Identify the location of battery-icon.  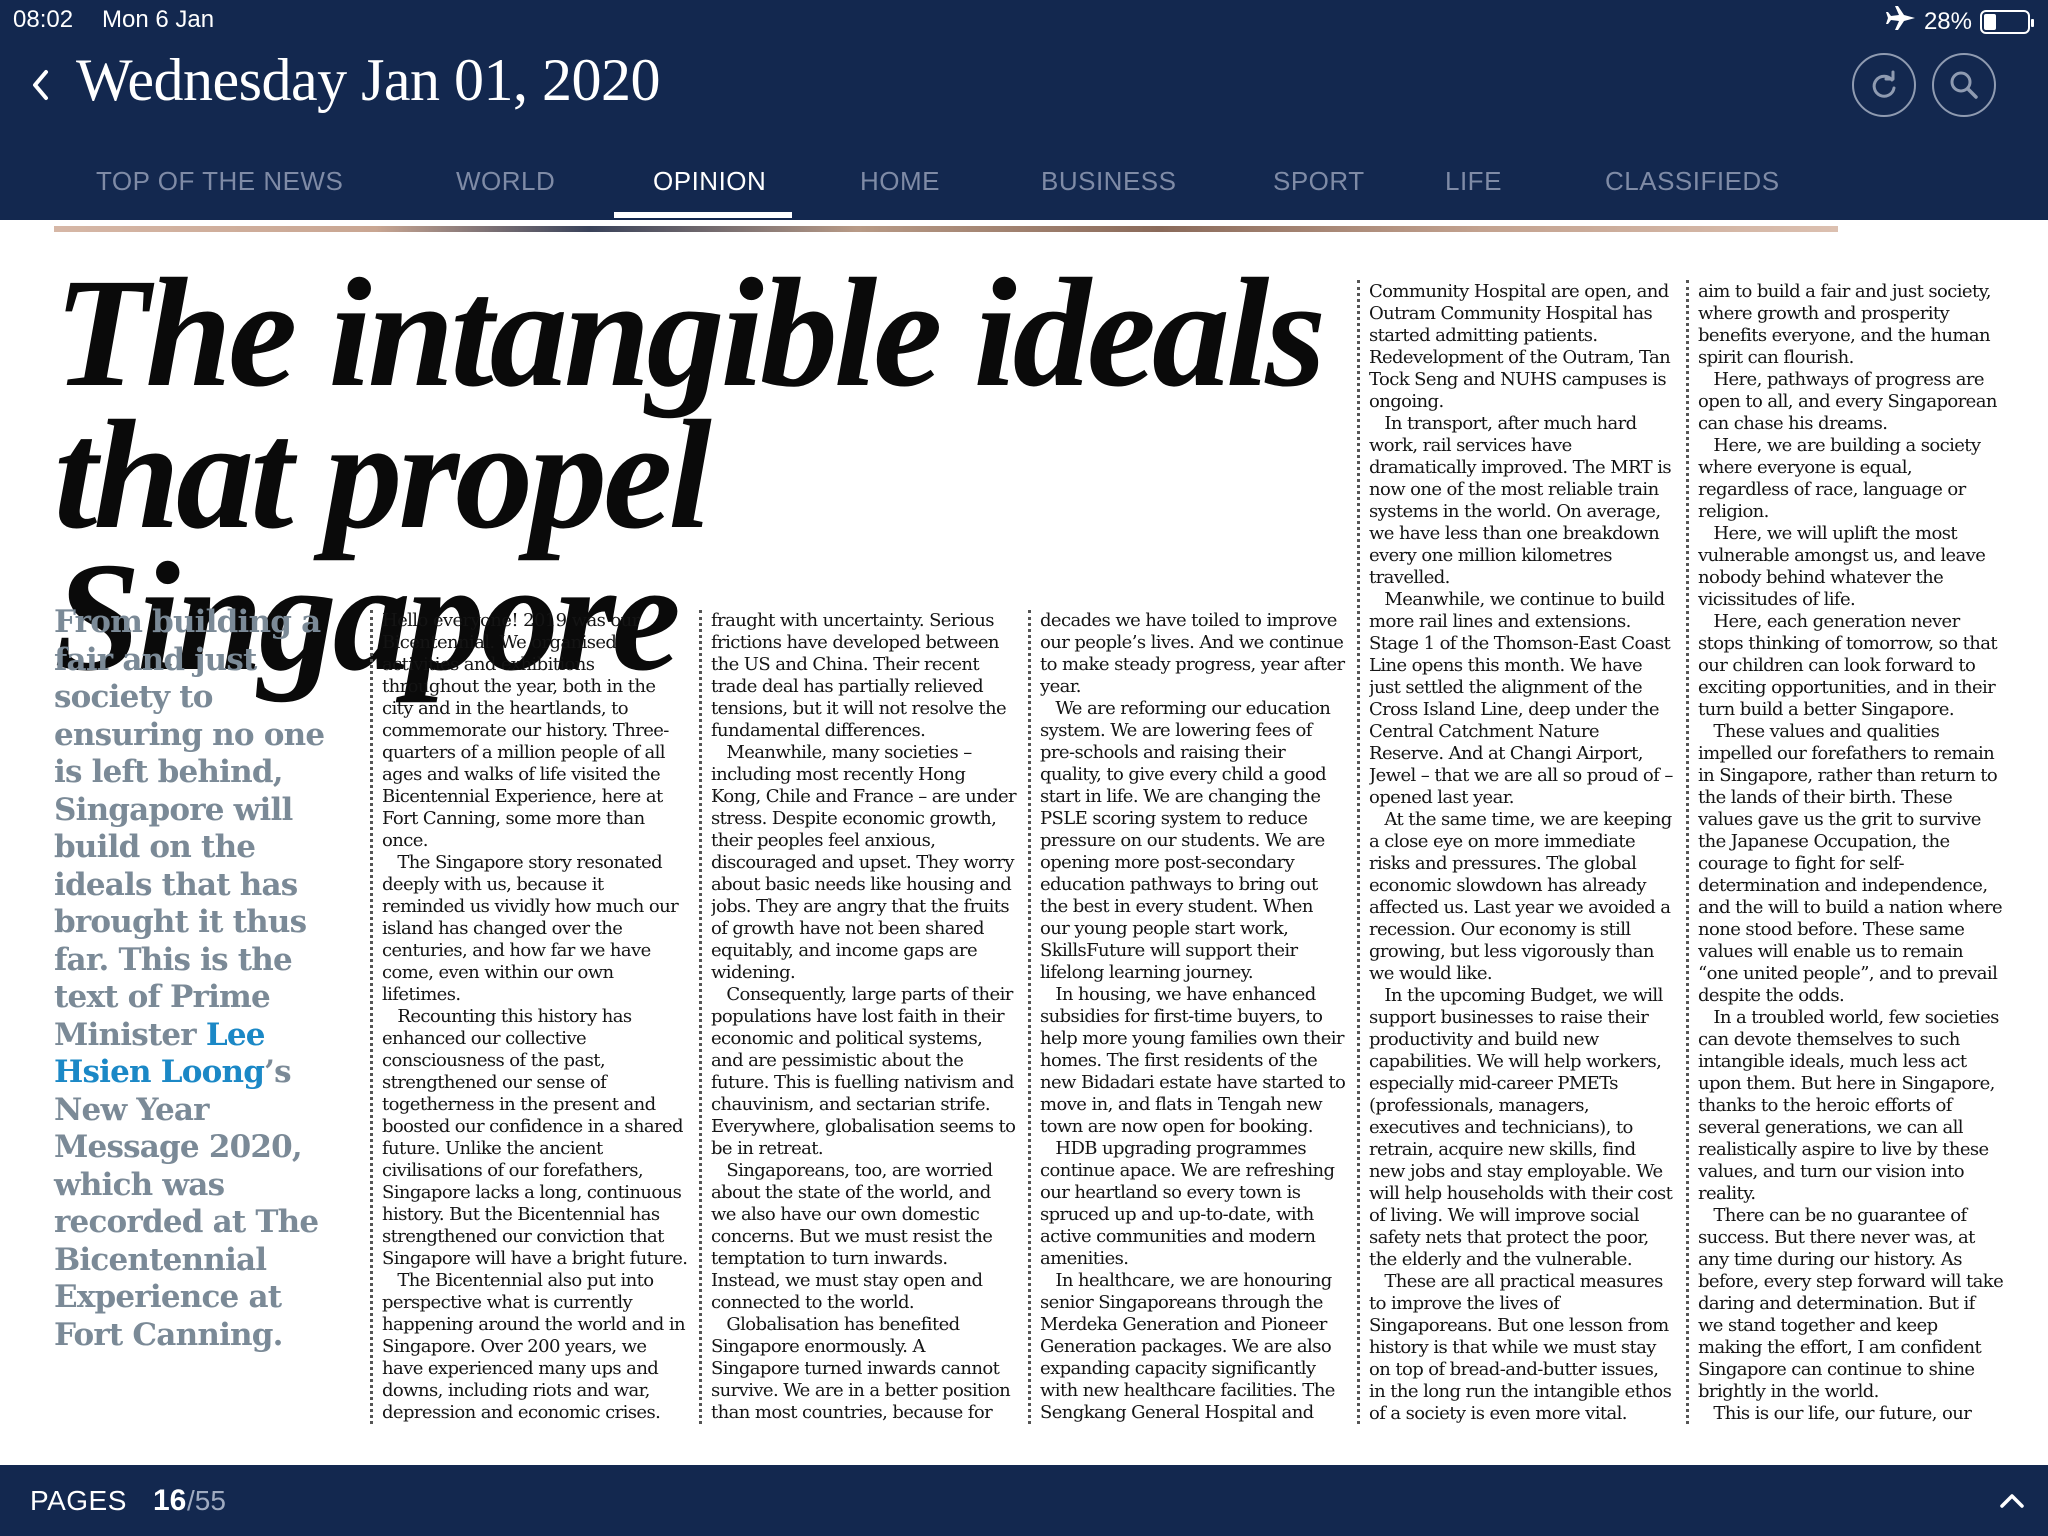
(2007, 21).